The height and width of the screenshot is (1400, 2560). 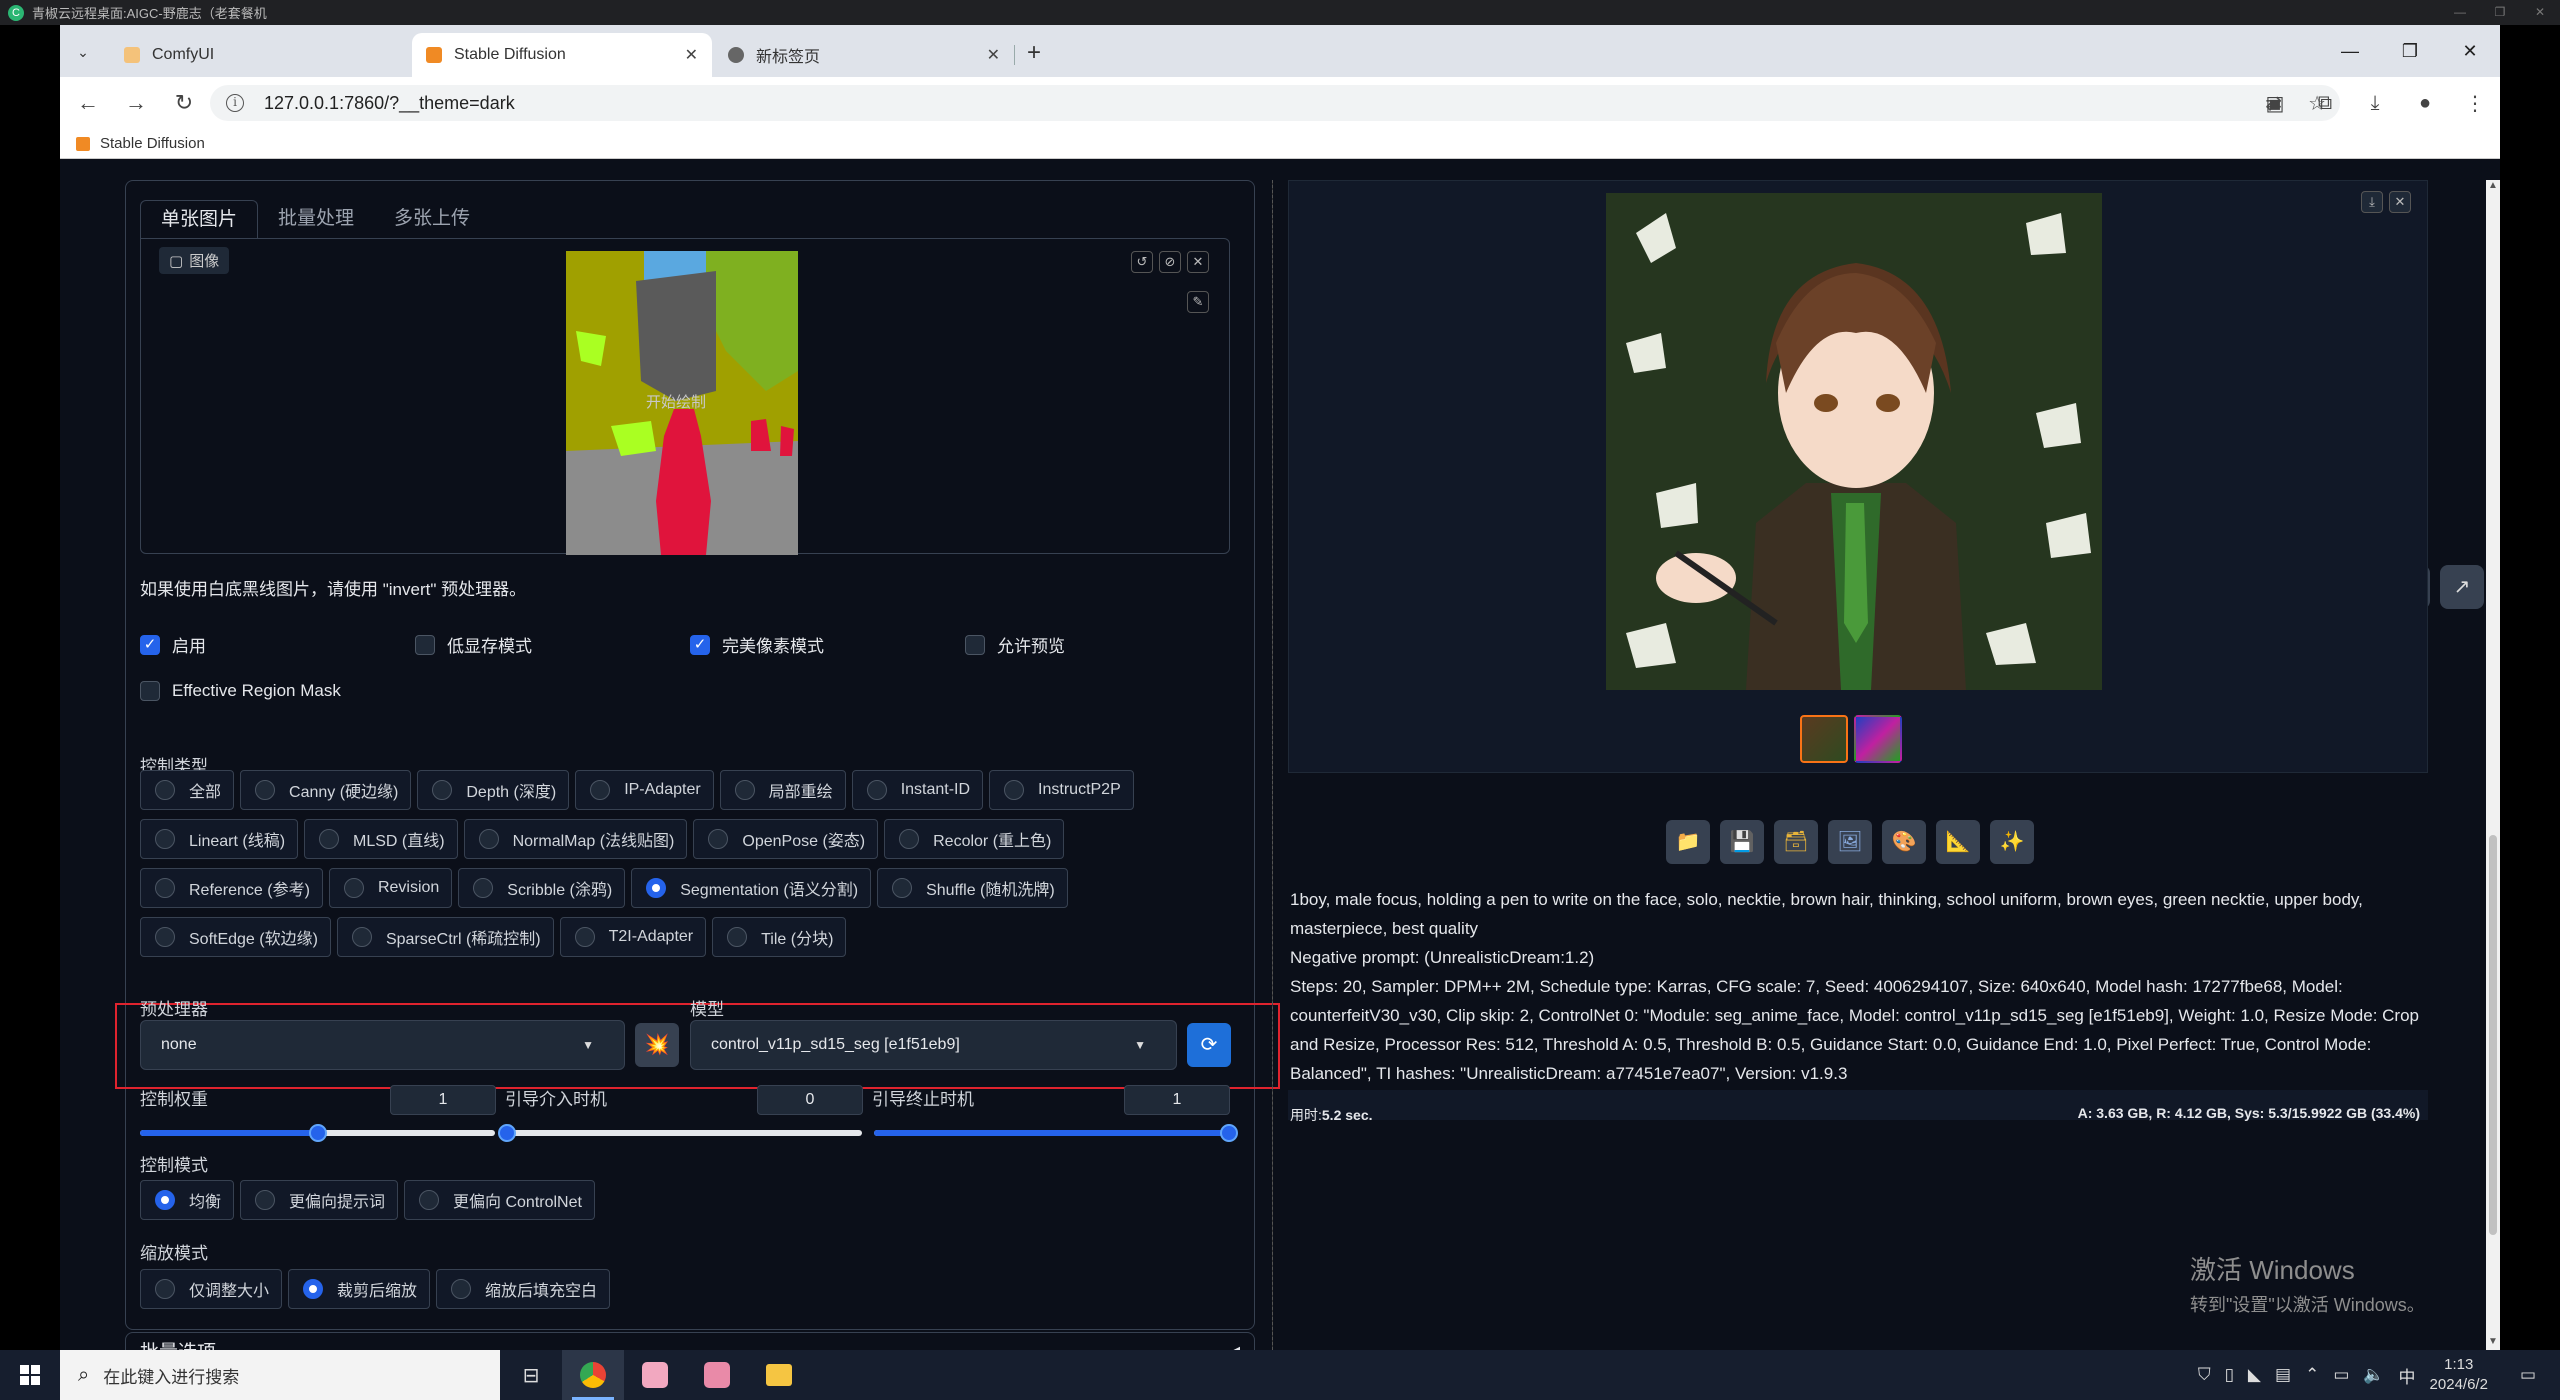 I want to click on control-type-option: 局部重绘, so click(x=782, y=790).